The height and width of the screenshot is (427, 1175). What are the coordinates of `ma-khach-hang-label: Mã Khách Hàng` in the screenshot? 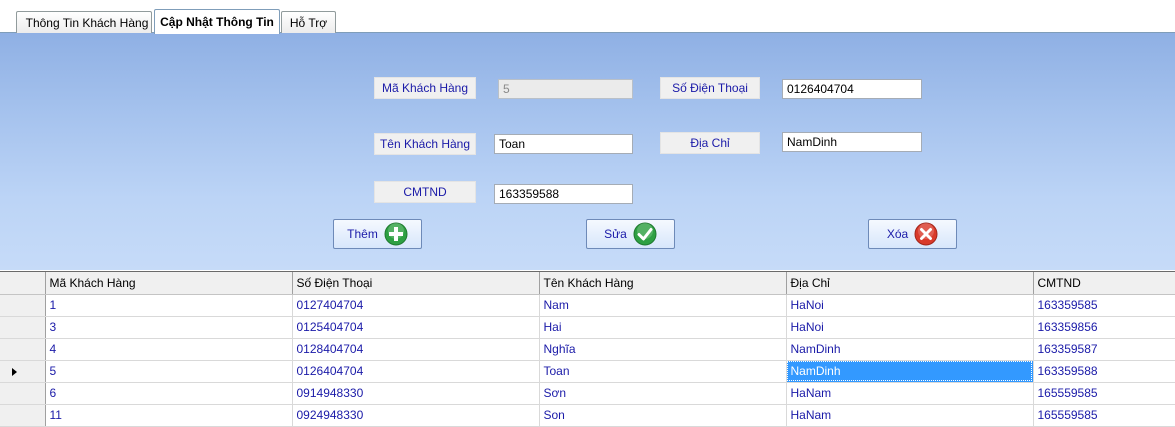 It's located at (425, 88).